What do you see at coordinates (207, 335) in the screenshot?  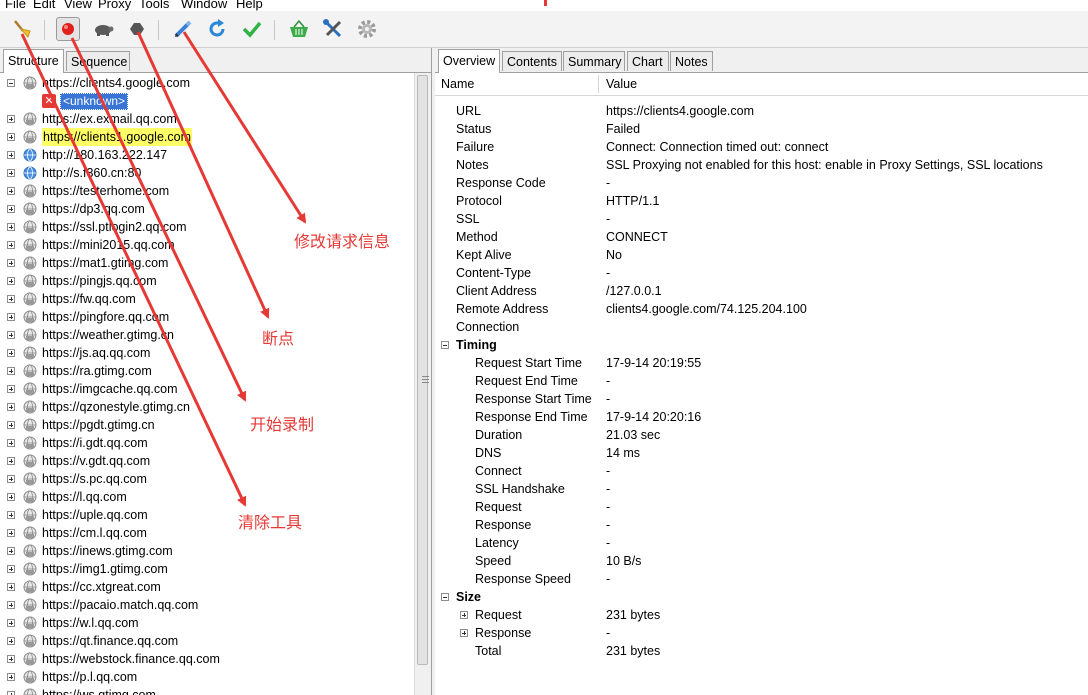 I see `tree-host-row: https://weather.gtimg.cn` at bounding box center [207, 335].